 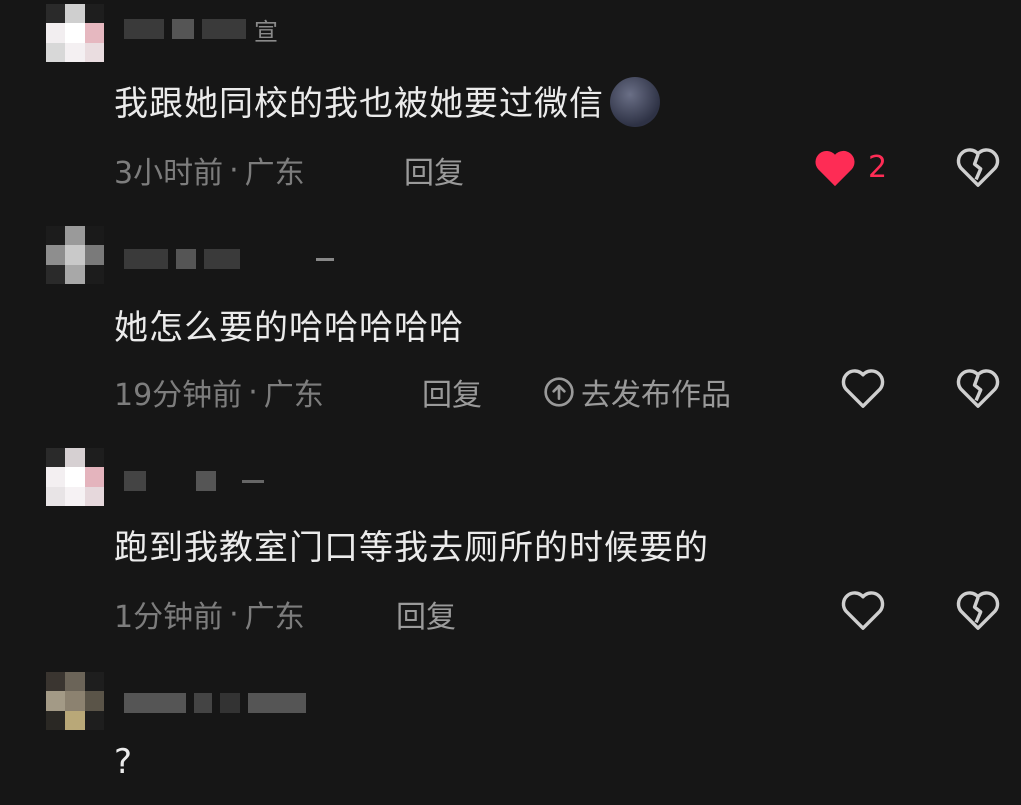 I want to click on comment-meta: 19分钟前 · 广东, so click(x=219, y=392).